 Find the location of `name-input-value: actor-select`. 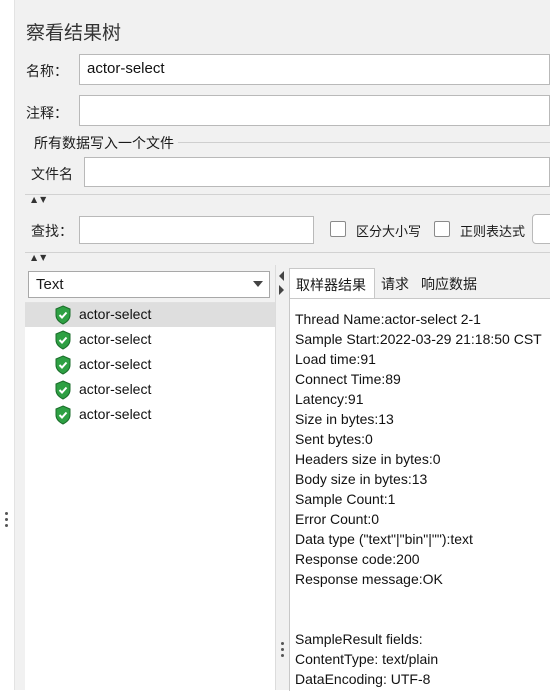

name-input-value: actor-select is located at coordinates (126, 68).